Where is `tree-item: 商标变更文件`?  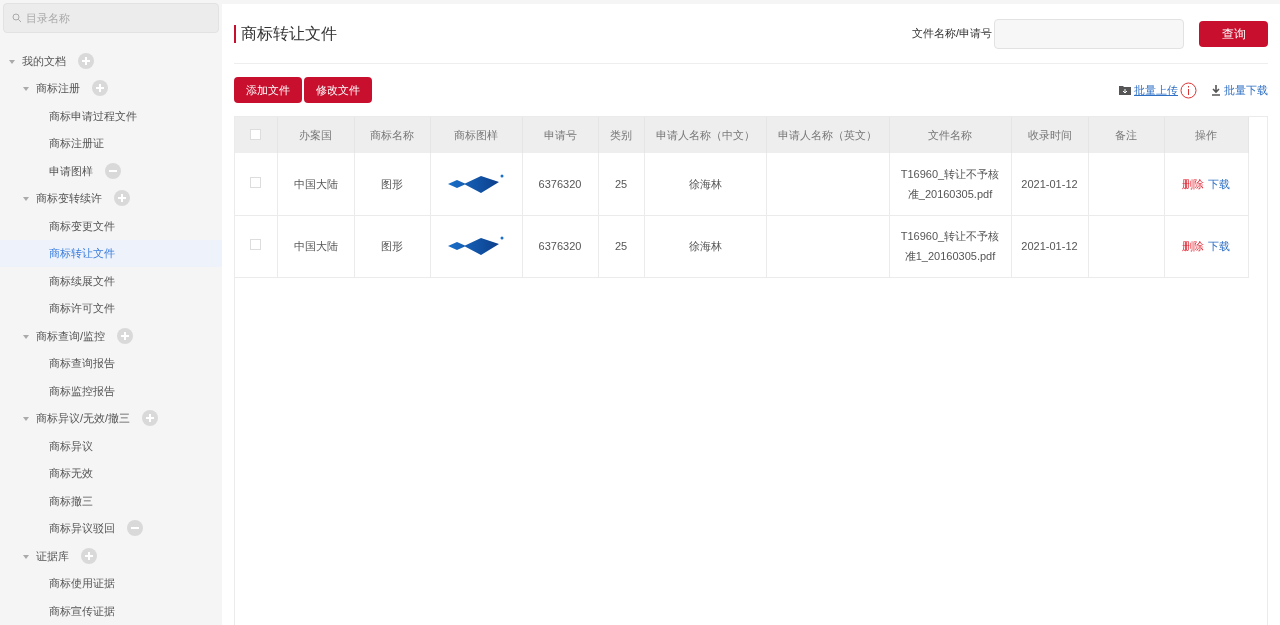 tree-item: 商标变更文件 is located at coordinates (82, 225).